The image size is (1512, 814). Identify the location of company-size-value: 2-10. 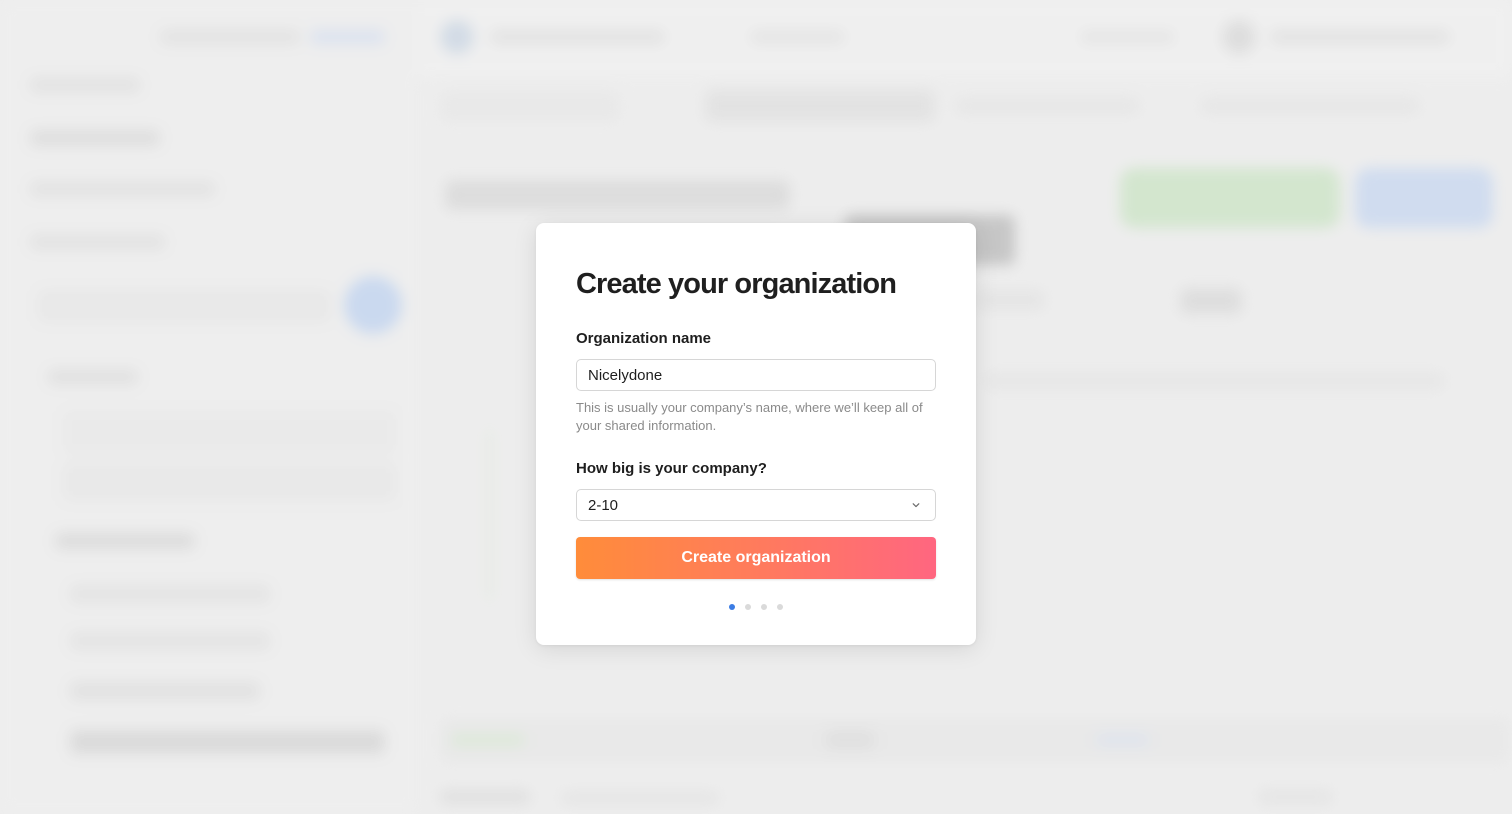
(603, 505).